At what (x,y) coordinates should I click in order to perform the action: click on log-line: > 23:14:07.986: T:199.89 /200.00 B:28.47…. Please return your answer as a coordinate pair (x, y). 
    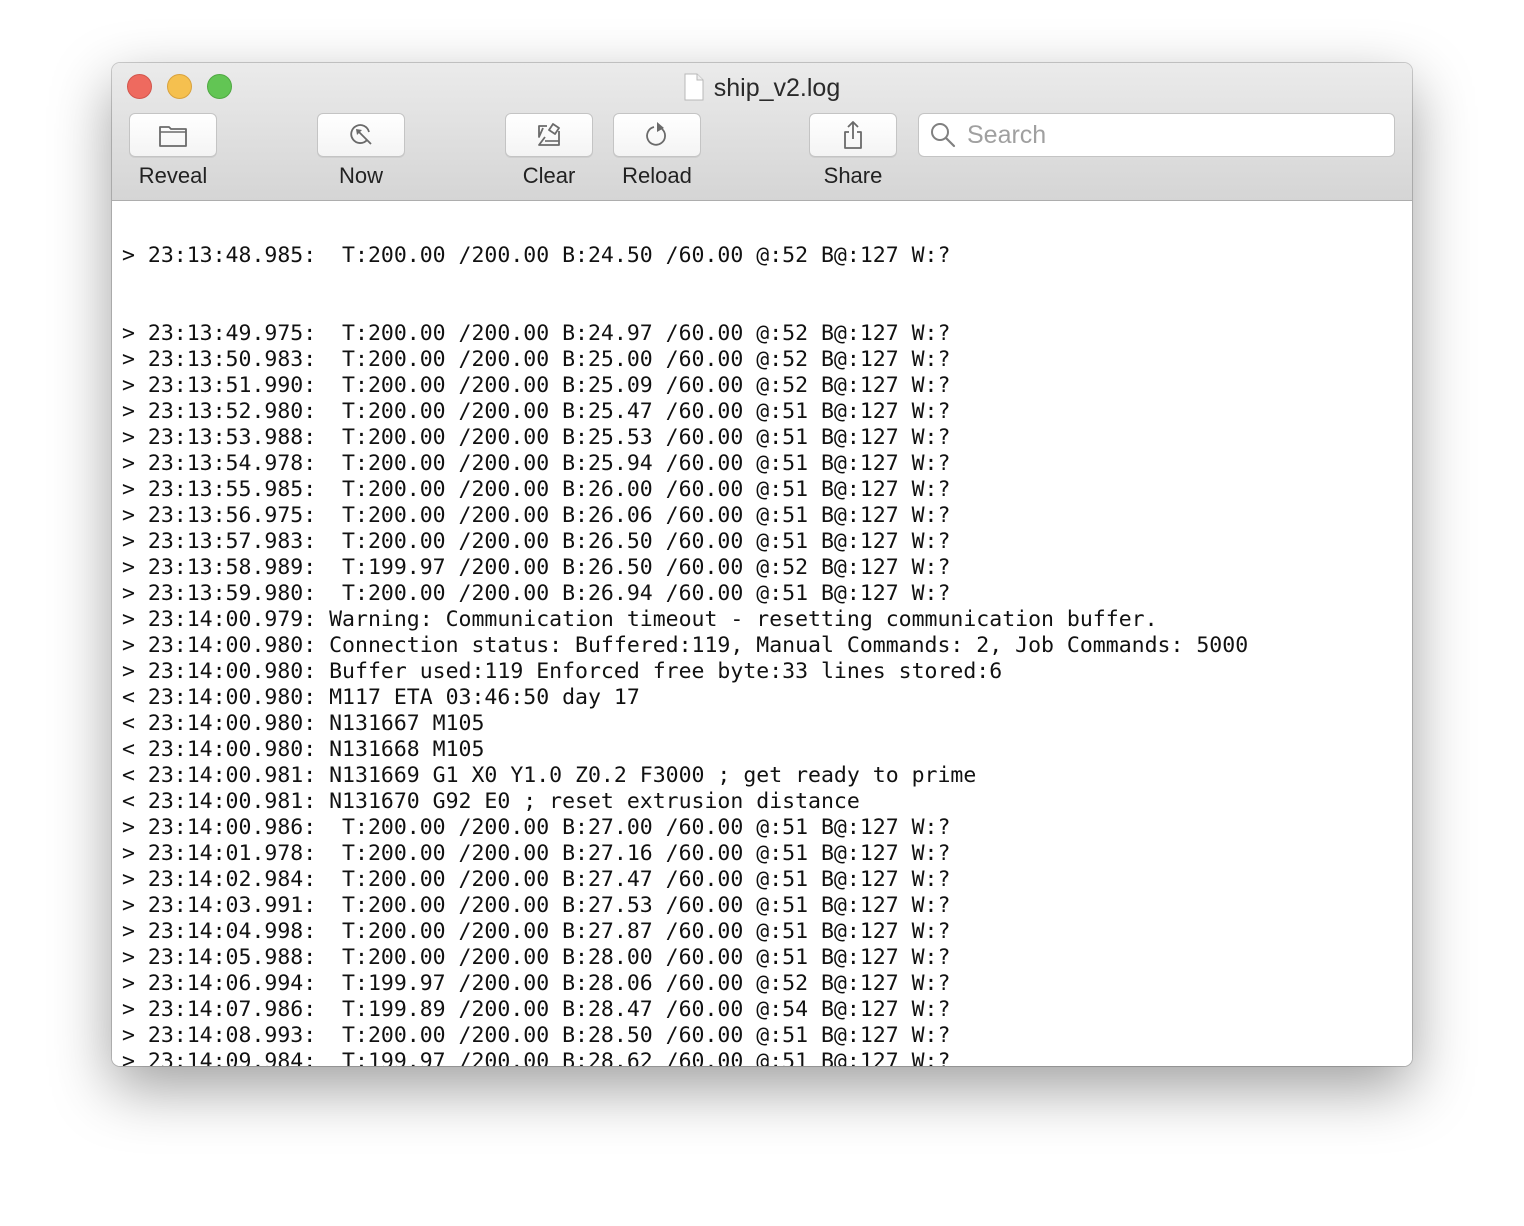
    Looking at the image, I should click on (536, 1009).